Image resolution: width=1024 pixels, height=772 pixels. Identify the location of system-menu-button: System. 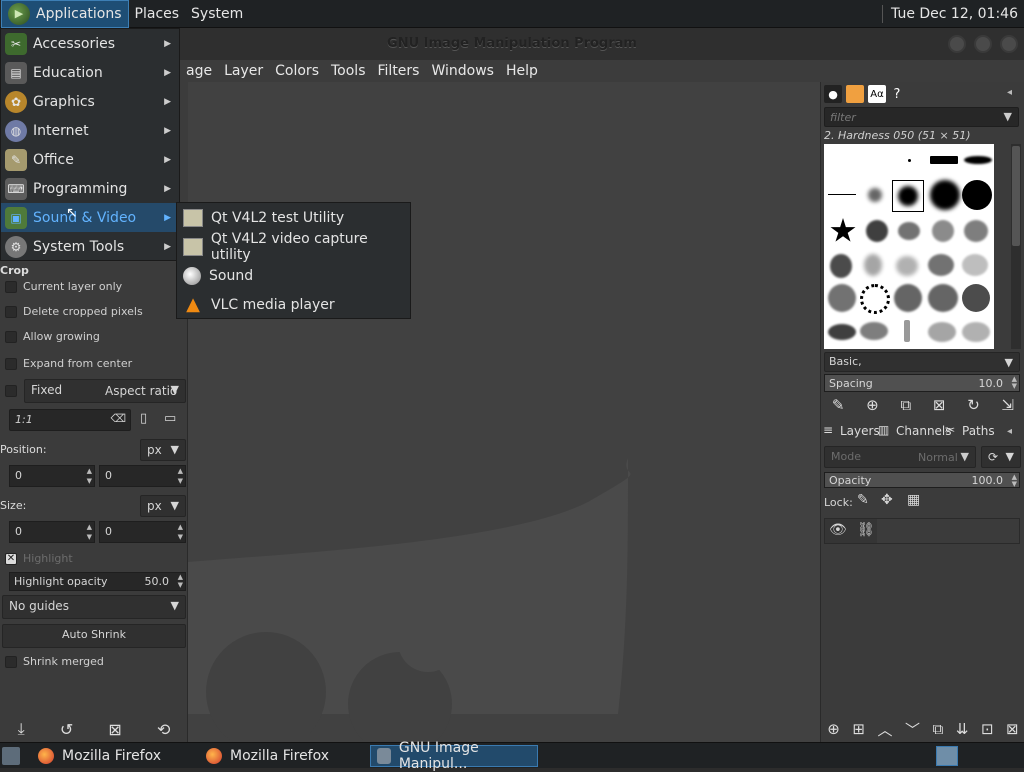
(217, 14).